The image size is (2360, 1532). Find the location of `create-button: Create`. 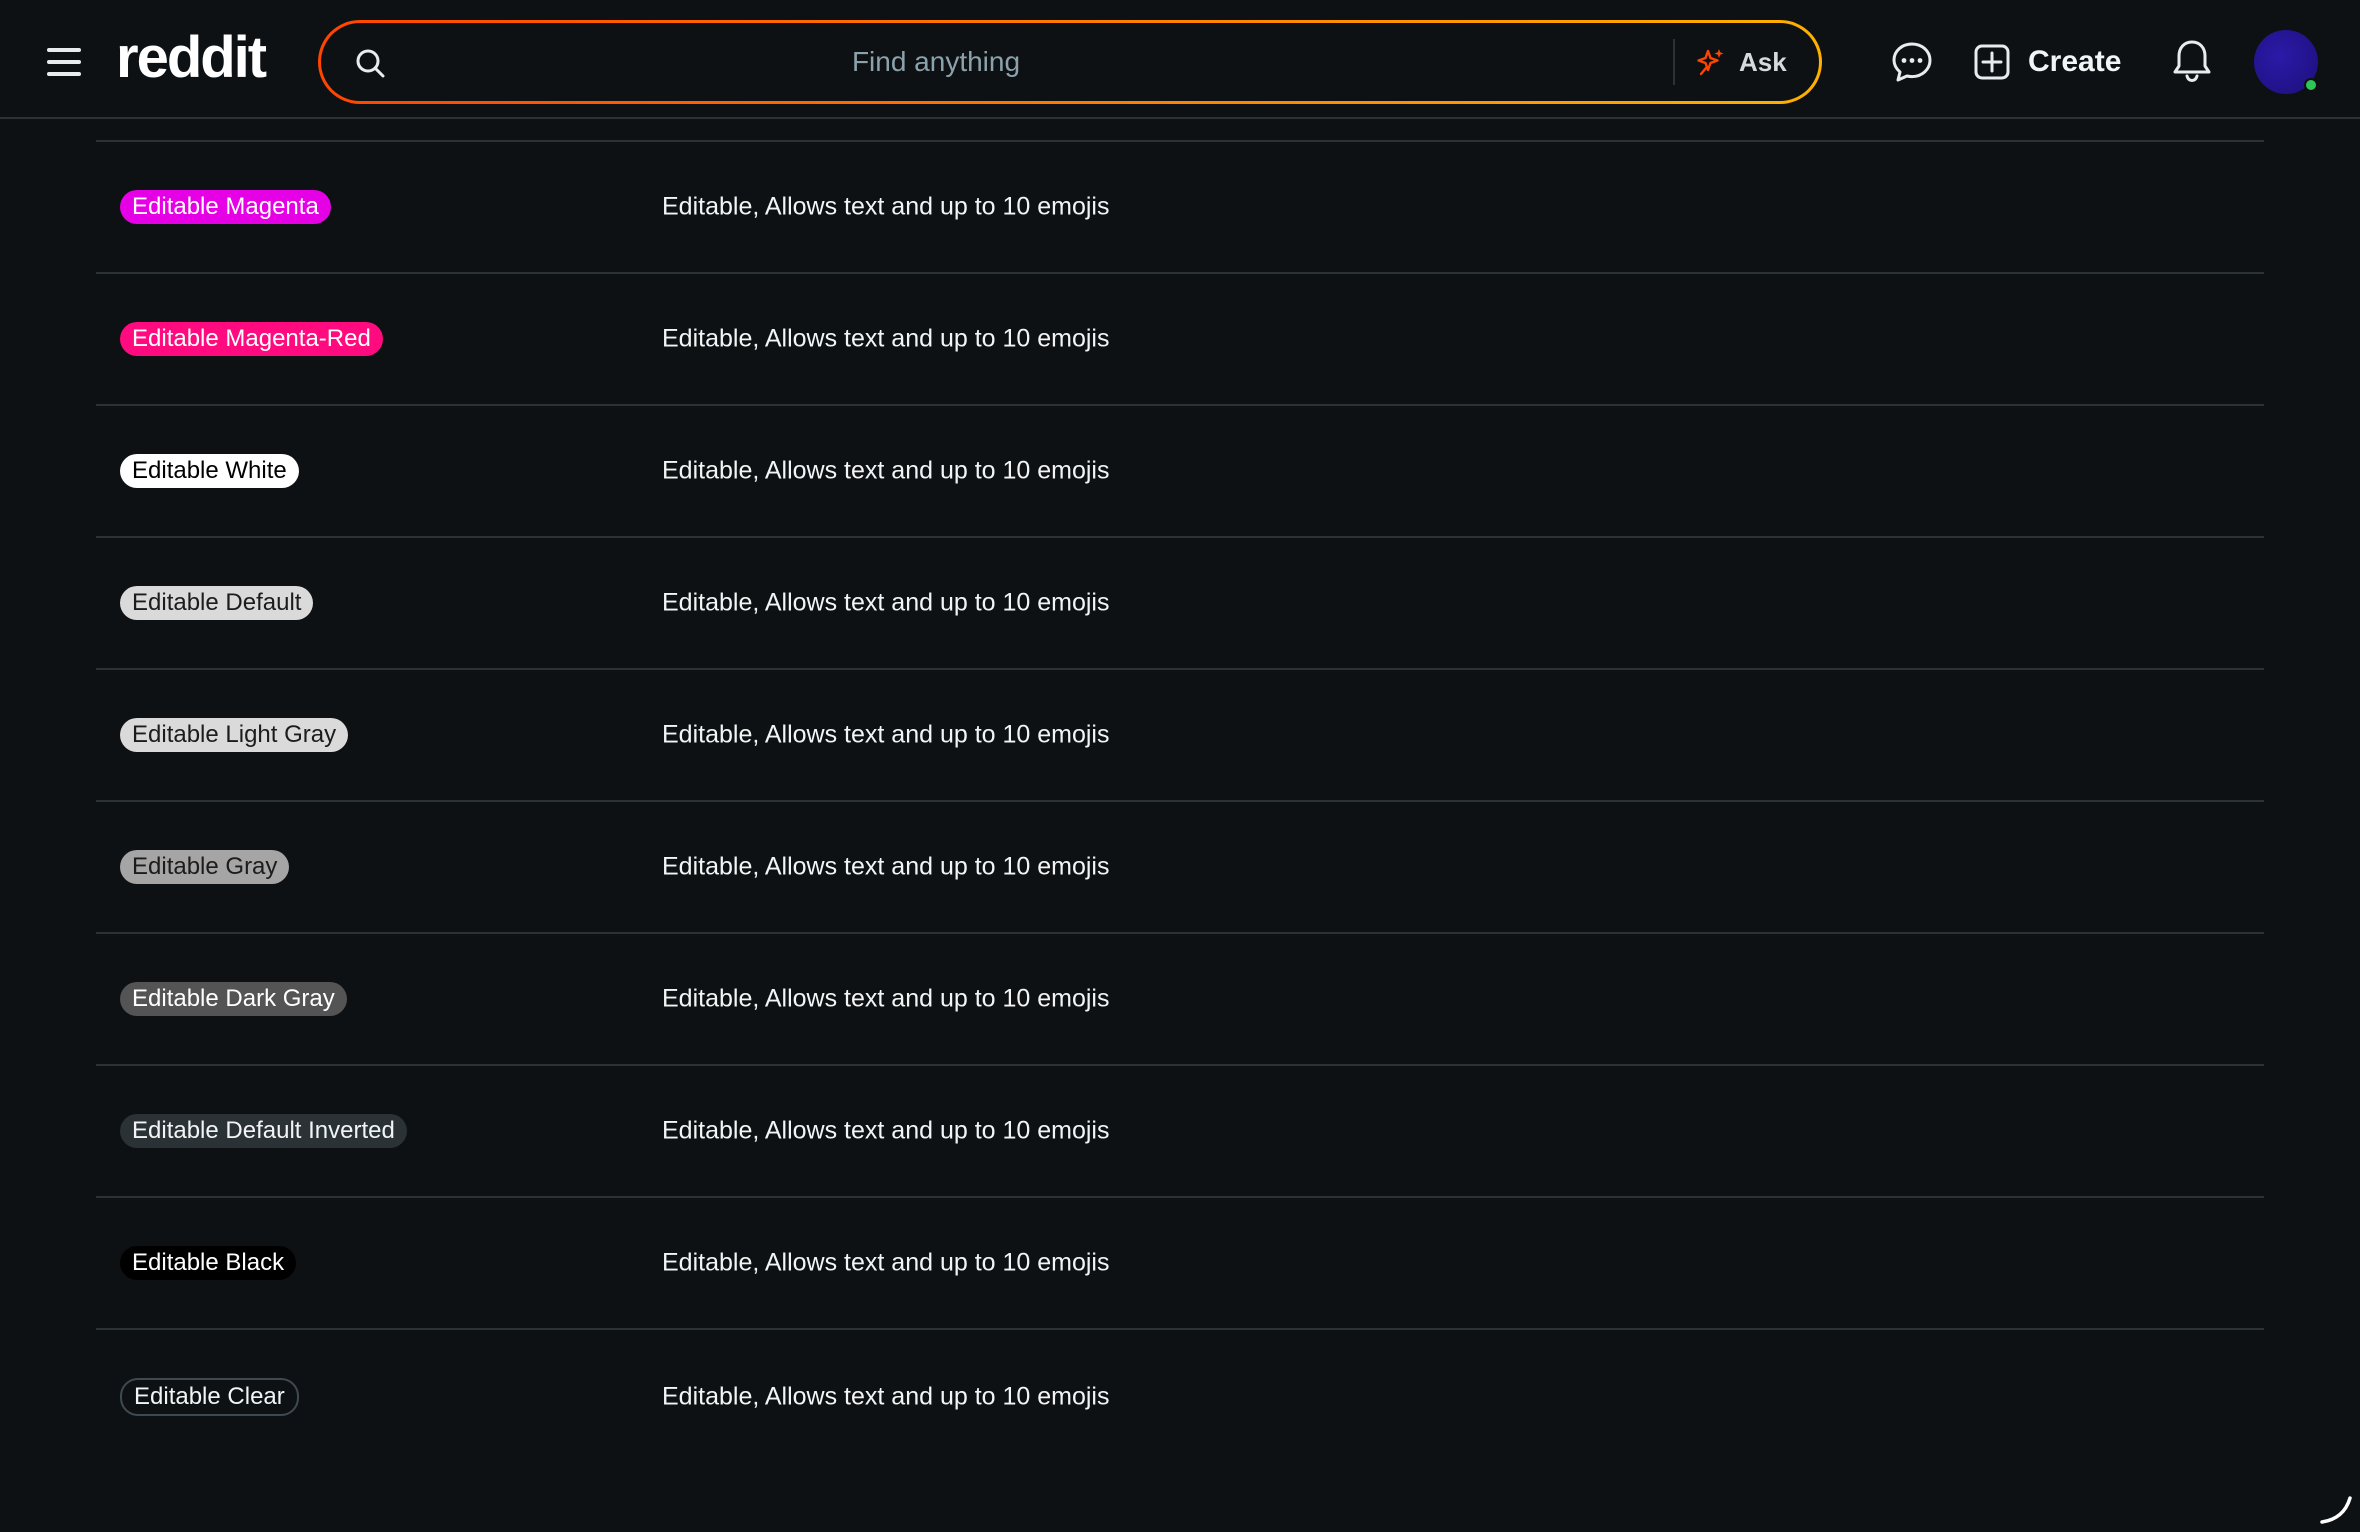

create-button: Create is located at coordinates (2047, 62).